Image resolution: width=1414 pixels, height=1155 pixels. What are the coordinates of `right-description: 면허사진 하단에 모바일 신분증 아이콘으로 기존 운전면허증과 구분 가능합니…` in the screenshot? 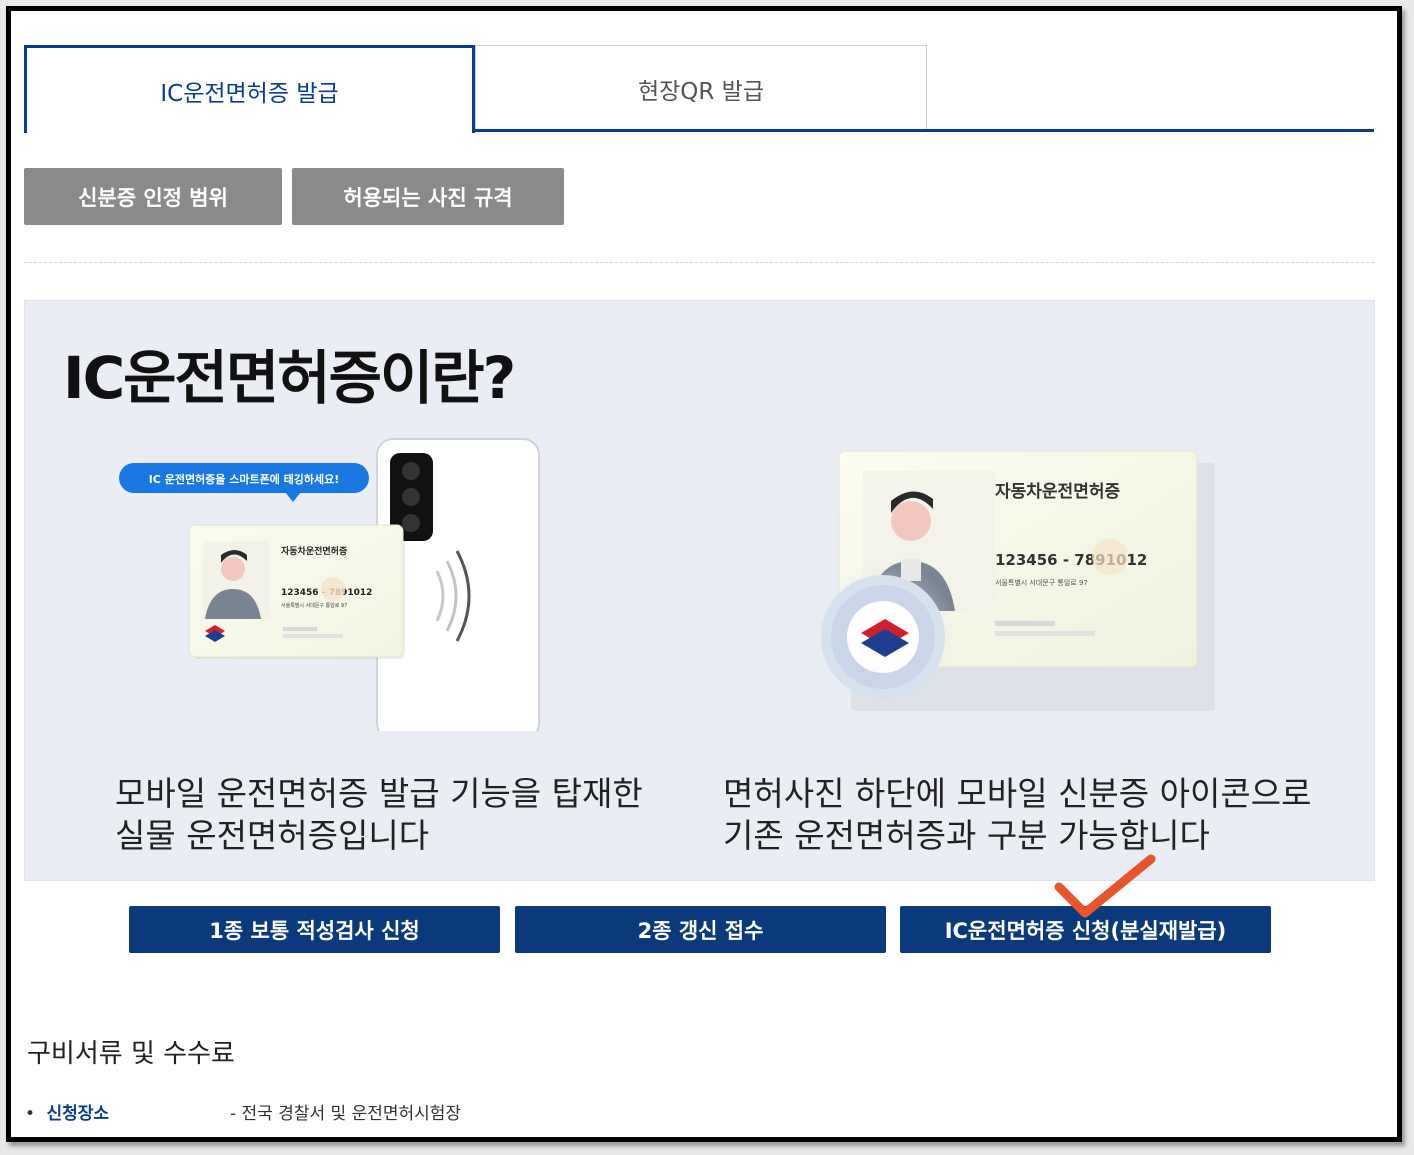 It's located at (1017, 815).